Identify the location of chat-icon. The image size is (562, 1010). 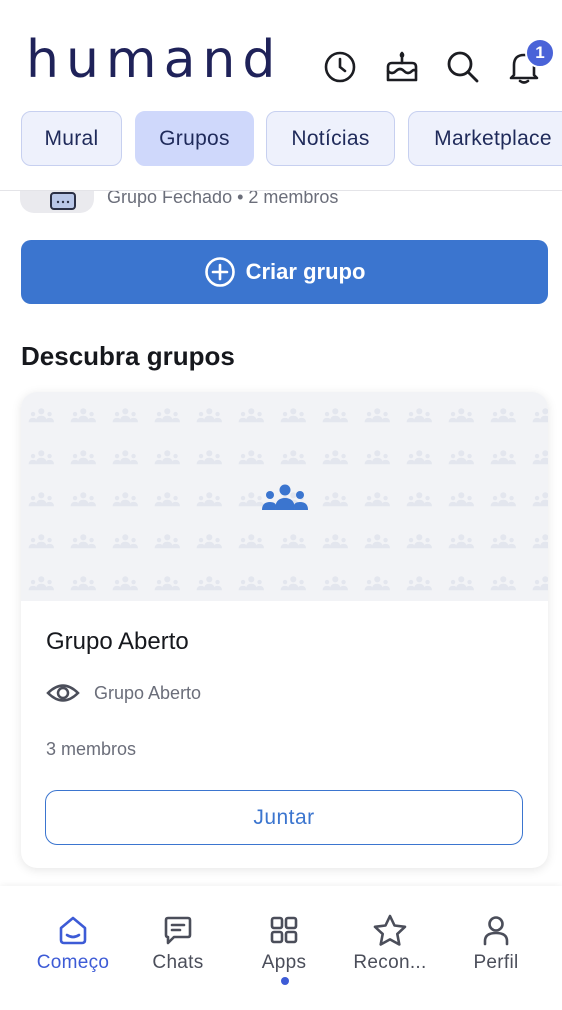
(178, 930).